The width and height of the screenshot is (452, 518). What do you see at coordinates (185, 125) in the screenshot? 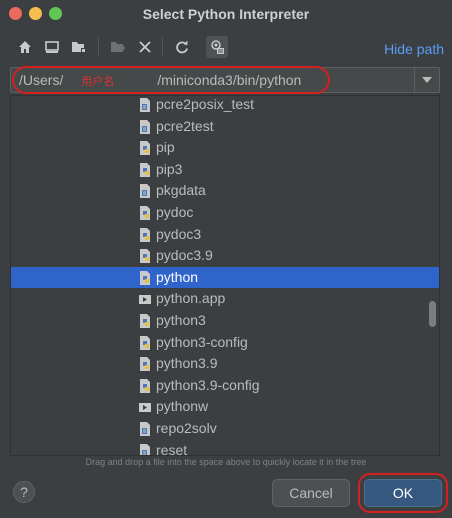
I see `tree-row-label: pcre2test` at bounding box center [185, 125].